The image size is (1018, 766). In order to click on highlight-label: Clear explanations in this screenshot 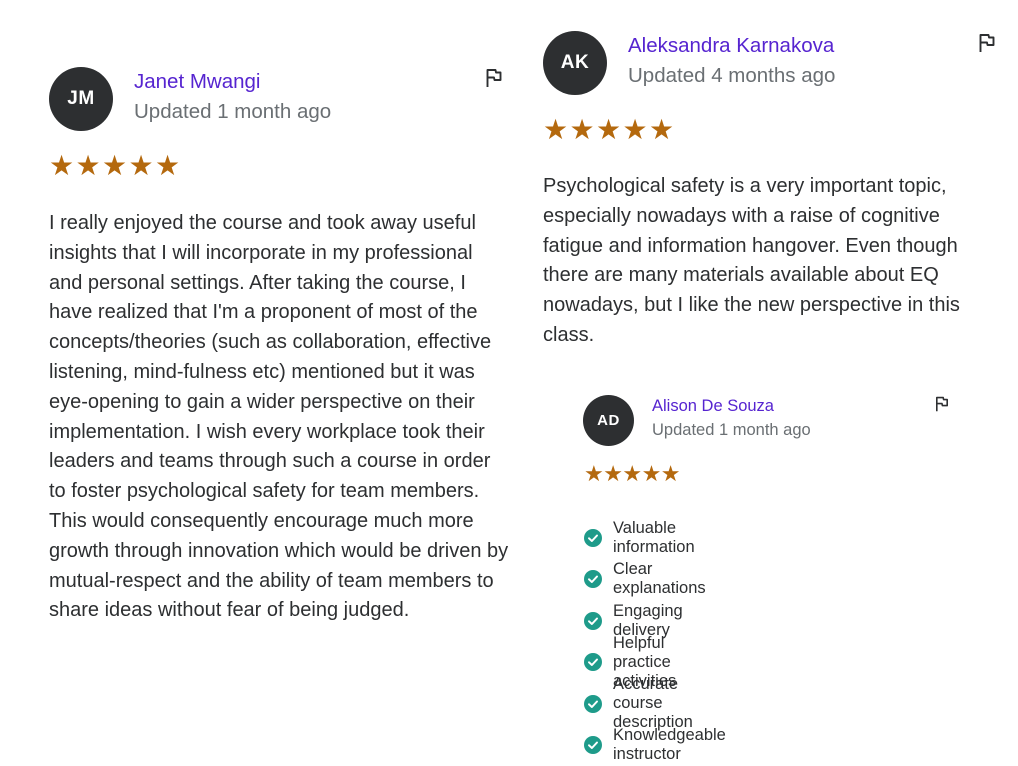, I will do `click(669, 579)`.